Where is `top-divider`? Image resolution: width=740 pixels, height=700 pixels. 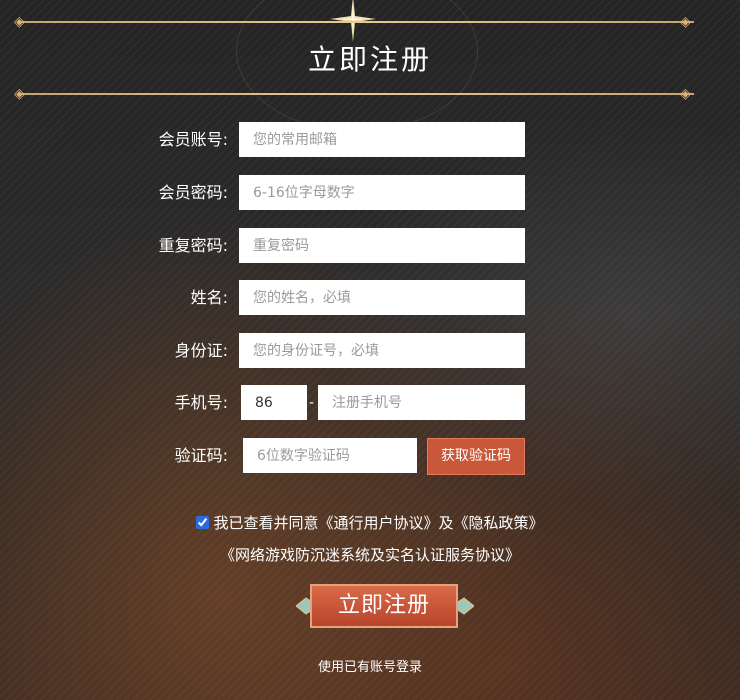
top-divider is located at coordinates (356, 22).